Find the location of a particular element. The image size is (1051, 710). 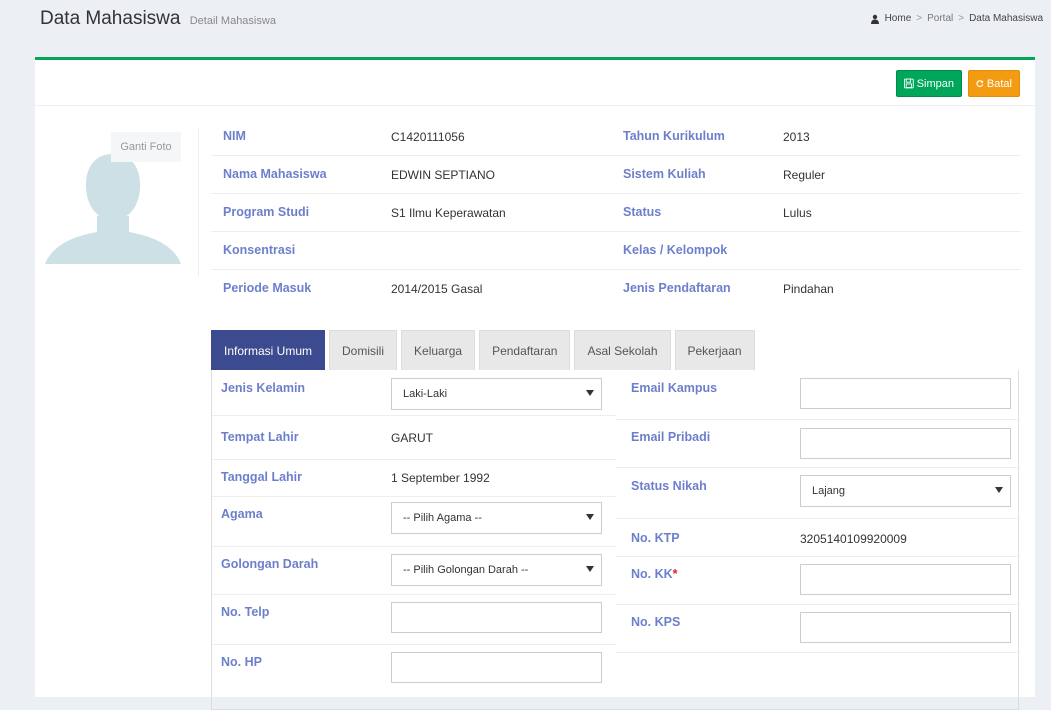

email-pribadi-input is located at coordinates (905, 443).